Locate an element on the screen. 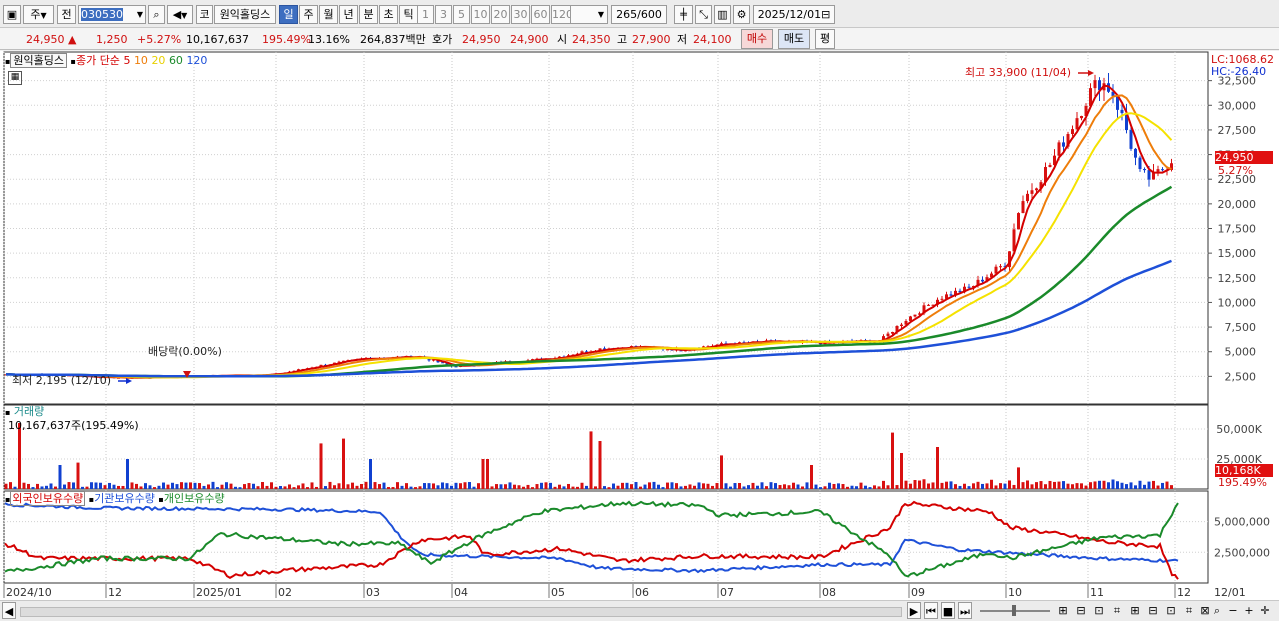  chart-type-select: 주▼ is located at coordinates (38, 14).